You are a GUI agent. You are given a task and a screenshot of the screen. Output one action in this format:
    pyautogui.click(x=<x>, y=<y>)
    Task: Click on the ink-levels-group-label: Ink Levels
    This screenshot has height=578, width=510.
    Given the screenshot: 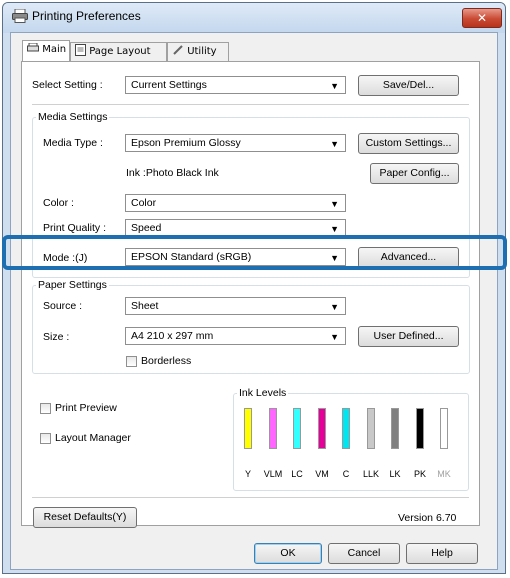 What is the action you would take?
    pyautogui.click(x=263, y=393)
    